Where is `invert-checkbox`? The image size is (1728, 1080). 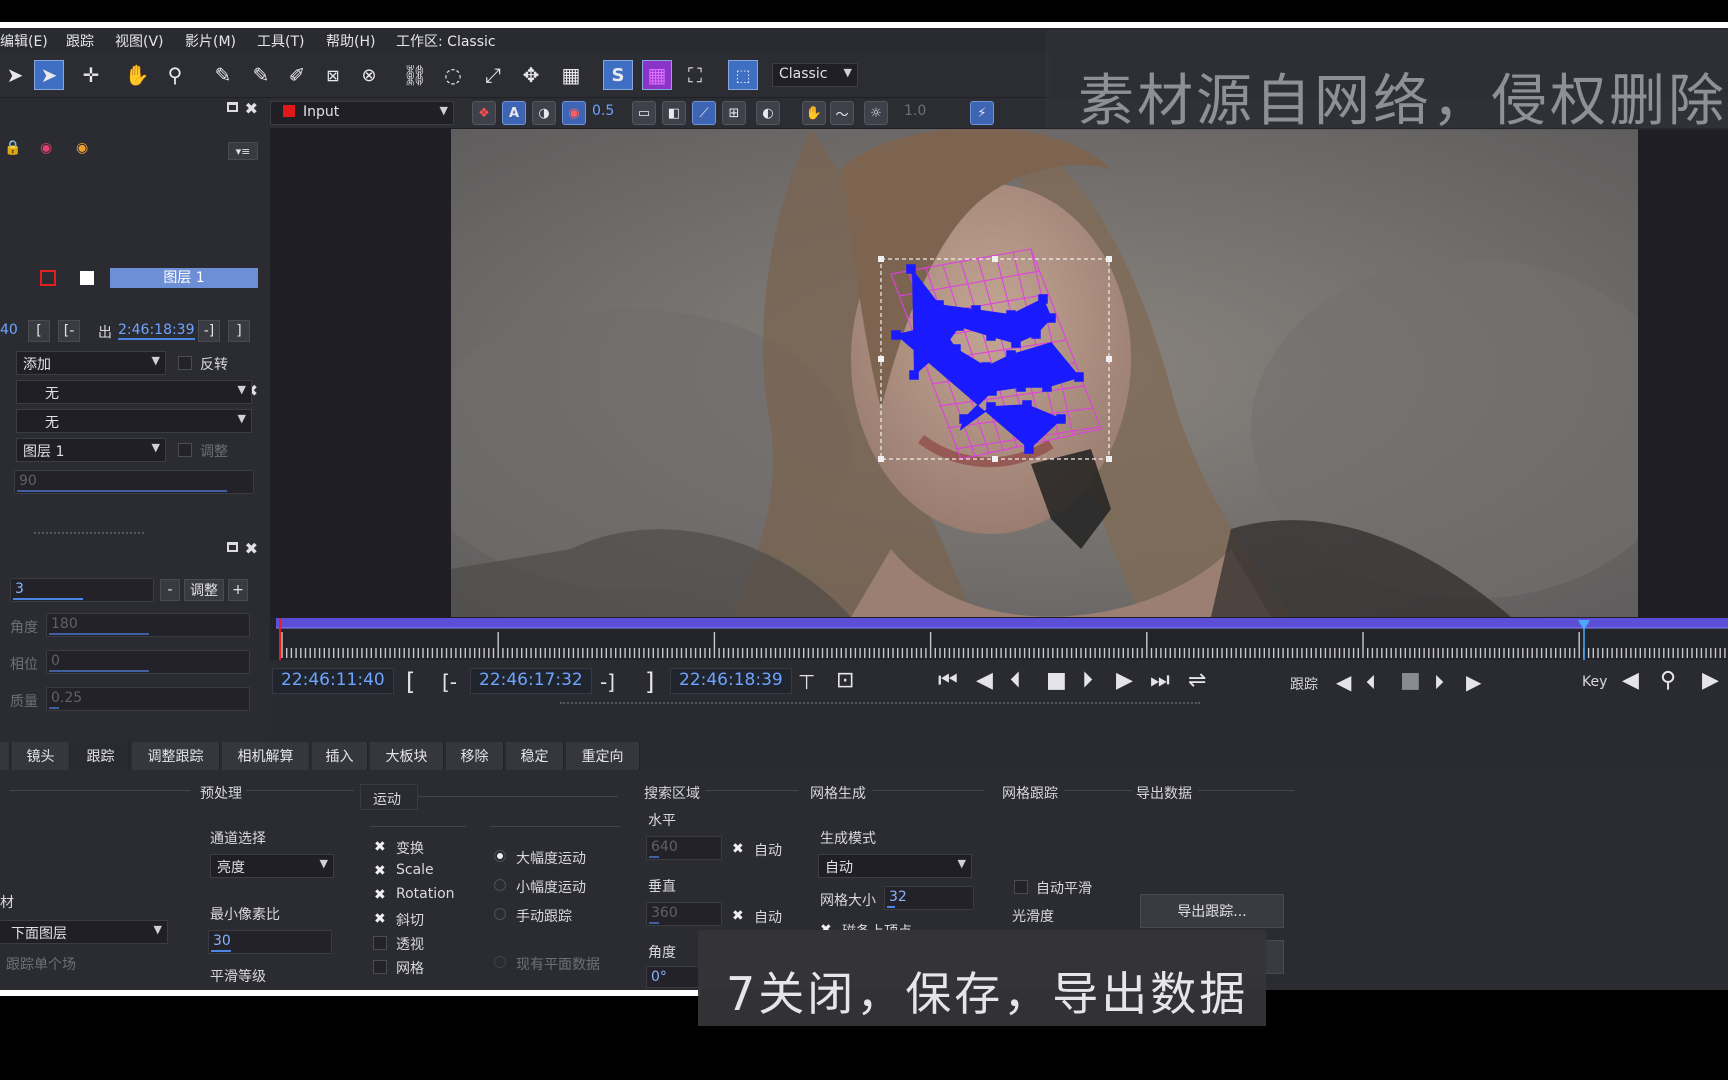 invert-checkbox is located at coordinates (185, 363).